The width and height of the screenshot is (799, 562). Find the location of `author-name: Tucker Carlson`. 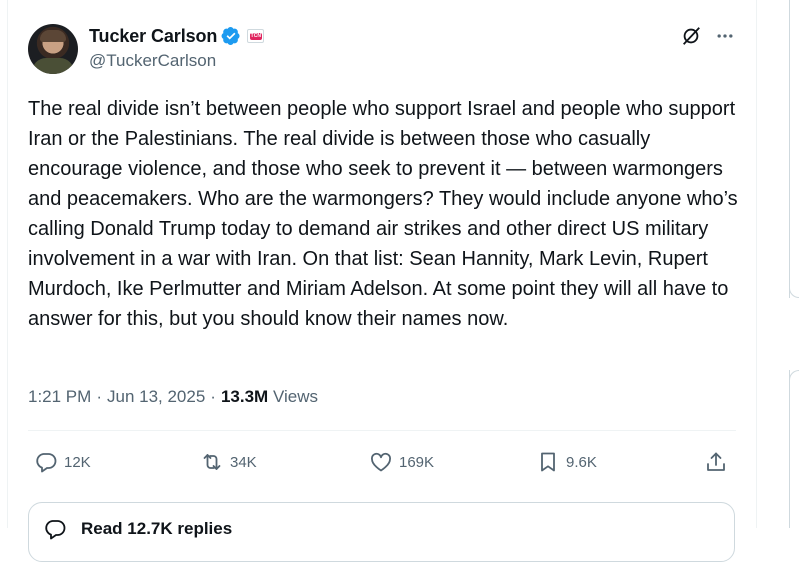

author-name: Tucker Carlson is located at coordinates (153, 36).